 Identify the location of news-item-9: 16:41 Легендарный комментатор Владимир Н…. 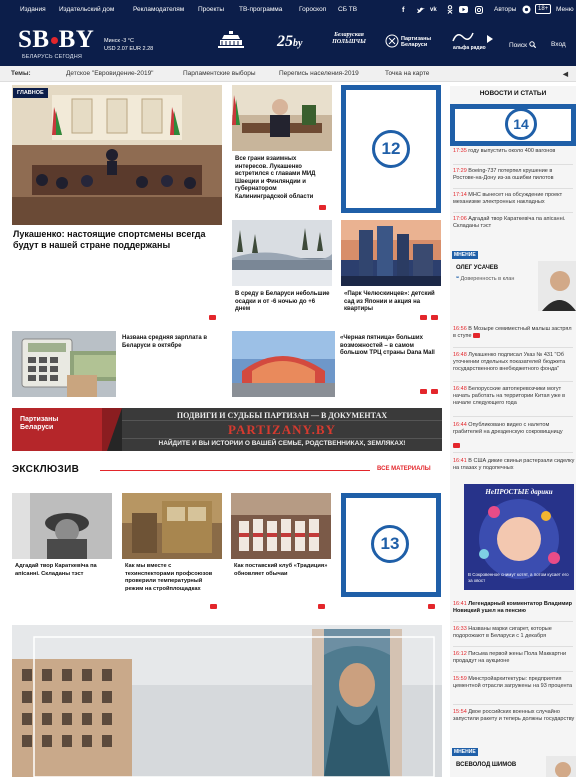
(514, 608).